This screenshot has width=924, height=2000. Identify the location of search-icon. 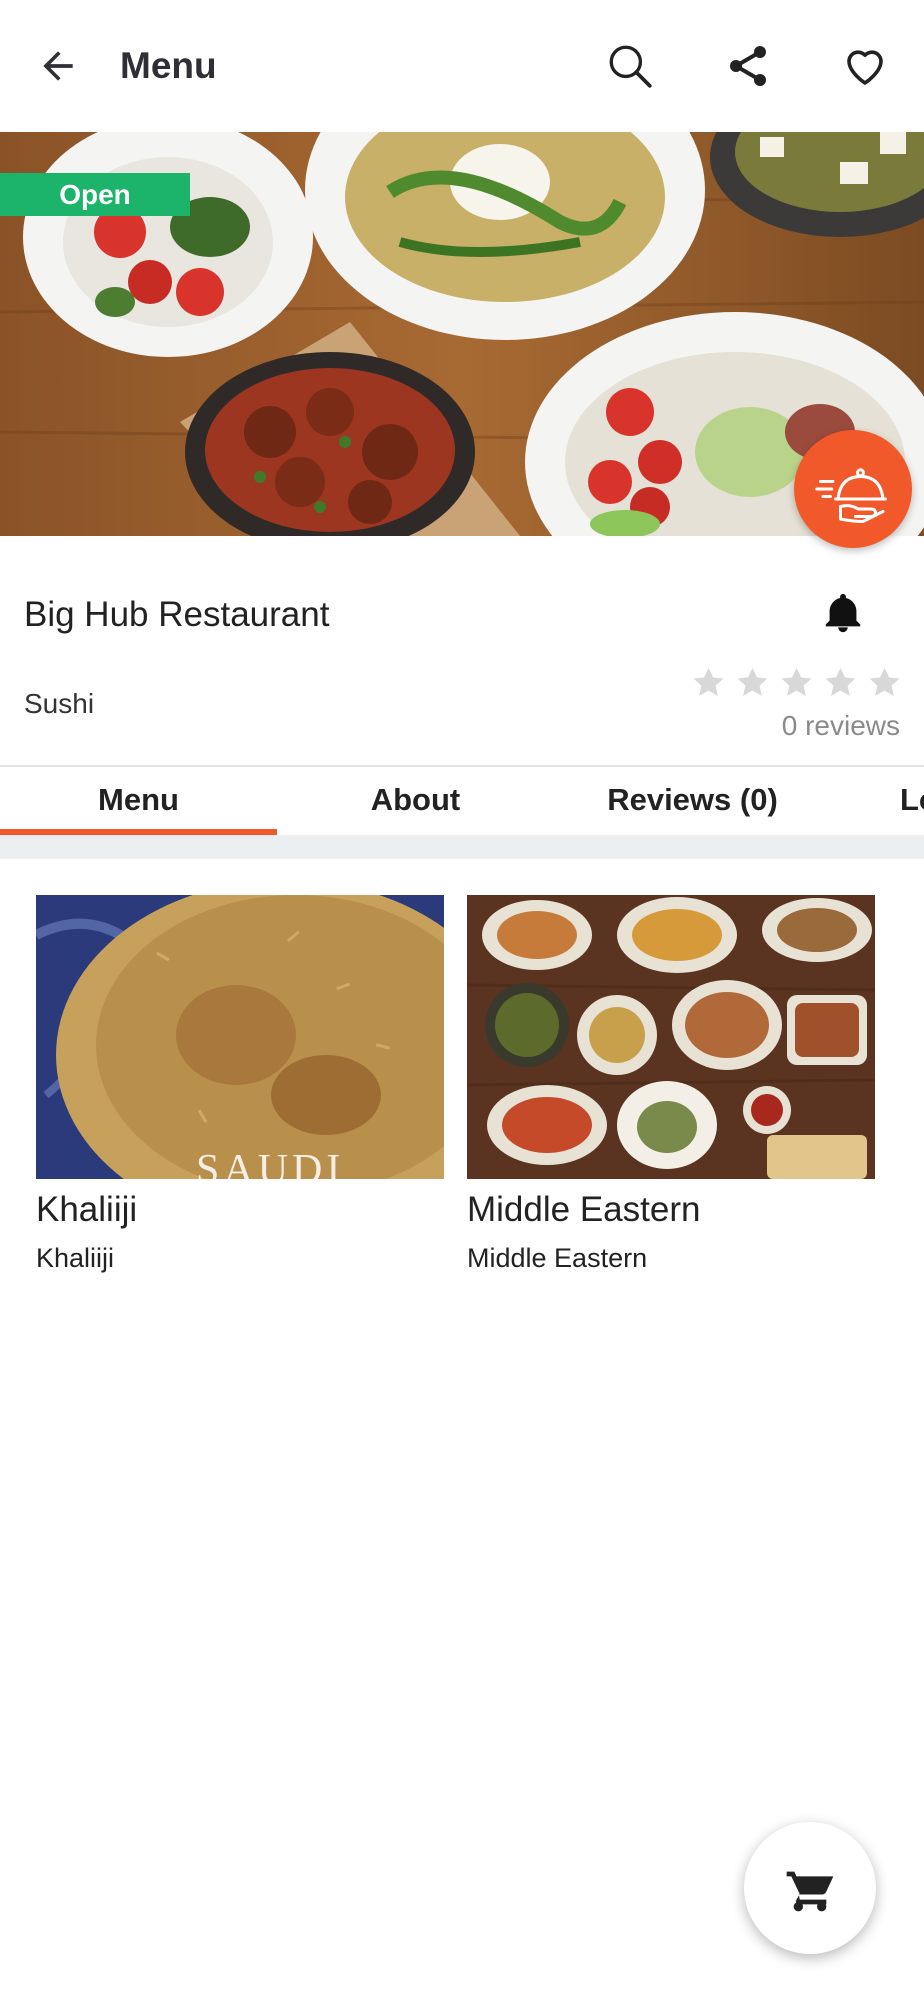
(630, 66).